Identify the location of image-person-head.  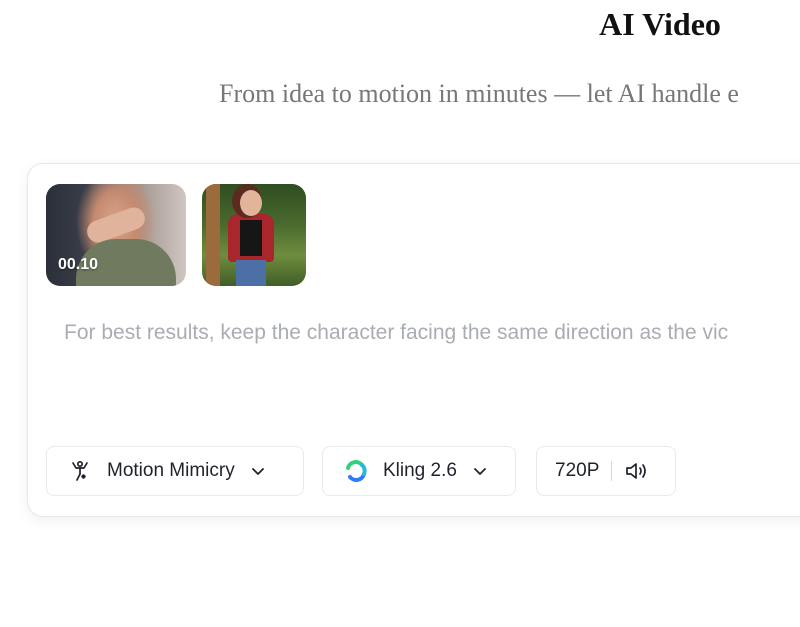
(251, 203).